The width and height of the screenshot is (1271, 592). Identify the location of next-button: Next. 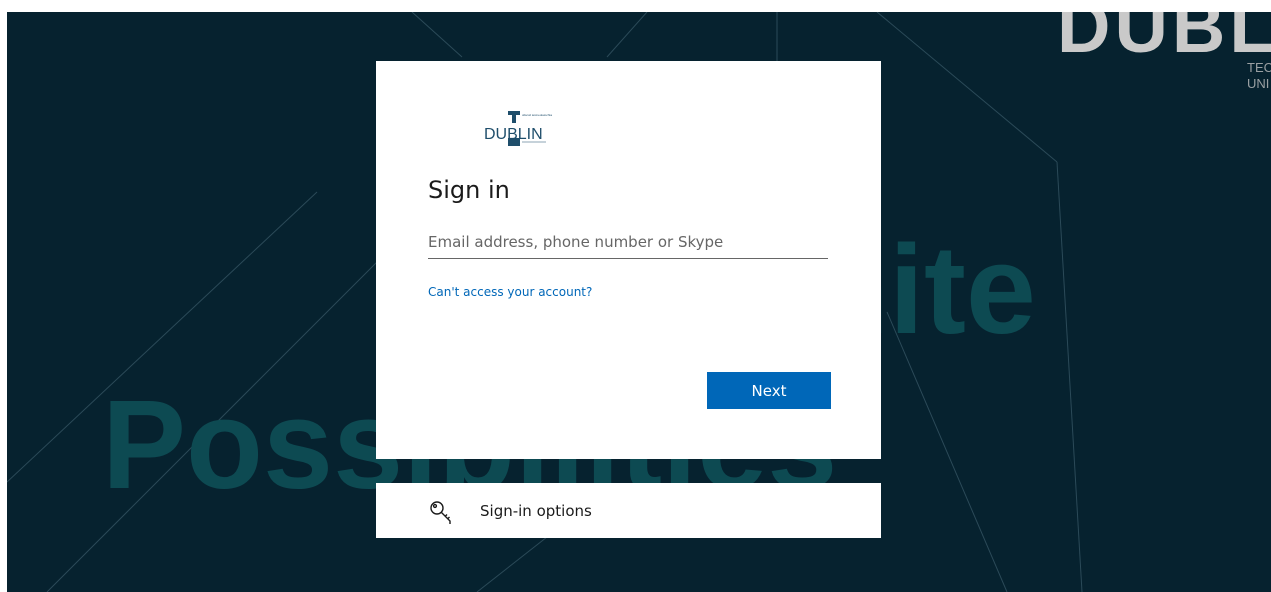
(769, 390).